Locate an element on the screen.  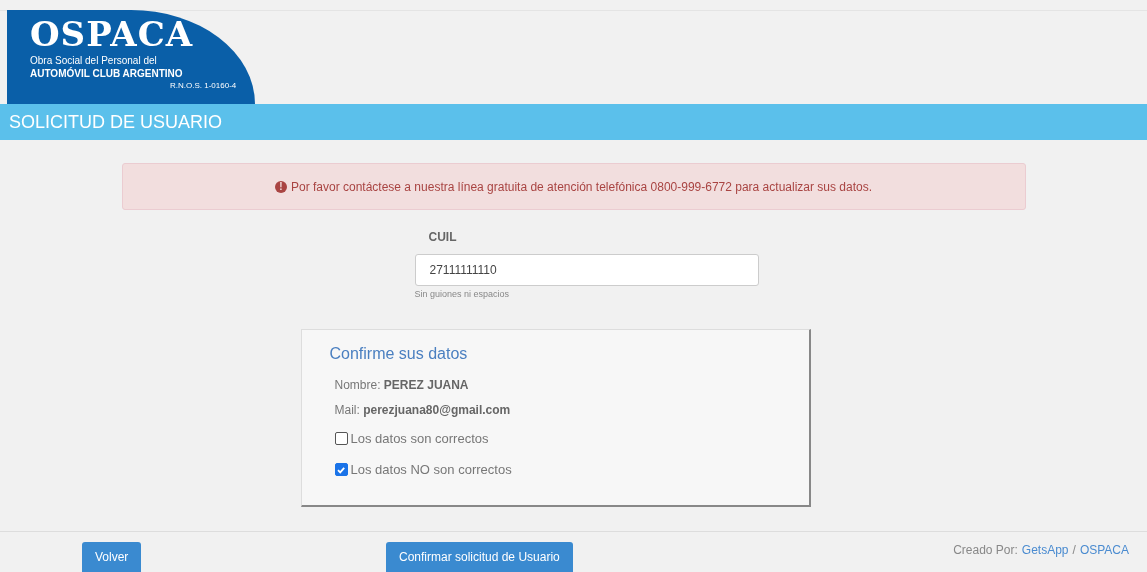
page-title: SOLICITUD DE USUARIO is located at coordinates (116, 122).